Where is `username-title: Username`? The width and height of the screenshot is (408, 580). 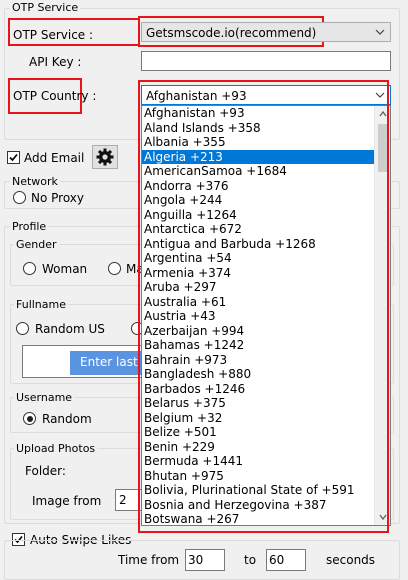 username-title: Username is located at coordinates (44, 397).